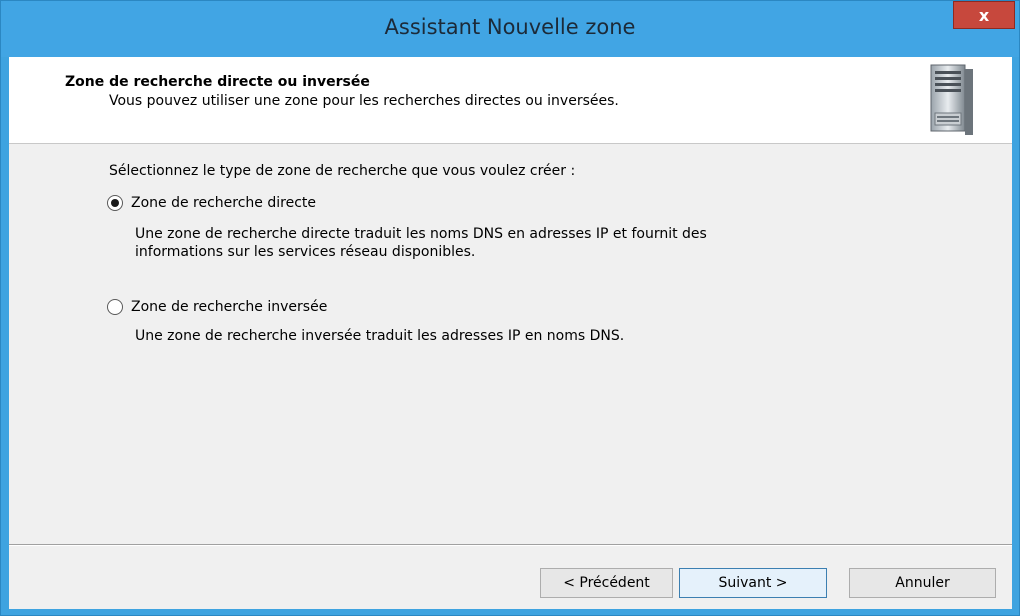 Image resolution: width=1020 pixels, height=616 pixels. I want to click on window-title: Assistant Nouvelle zone, so click(510, 27).